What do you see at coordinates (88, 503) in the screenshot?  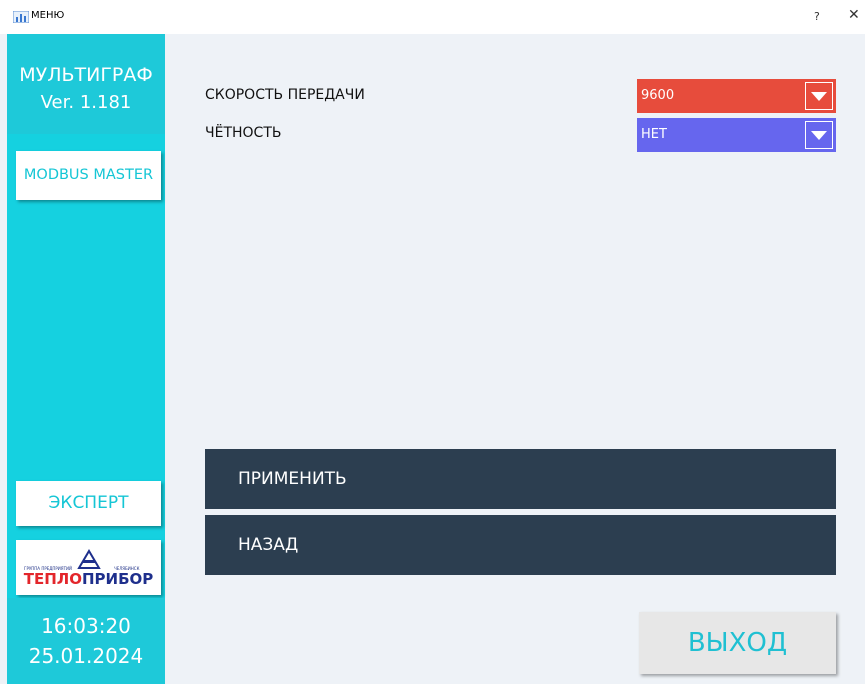 I see `expert-button: ЭКСПЕРТ` at bounding box center [88, 503].